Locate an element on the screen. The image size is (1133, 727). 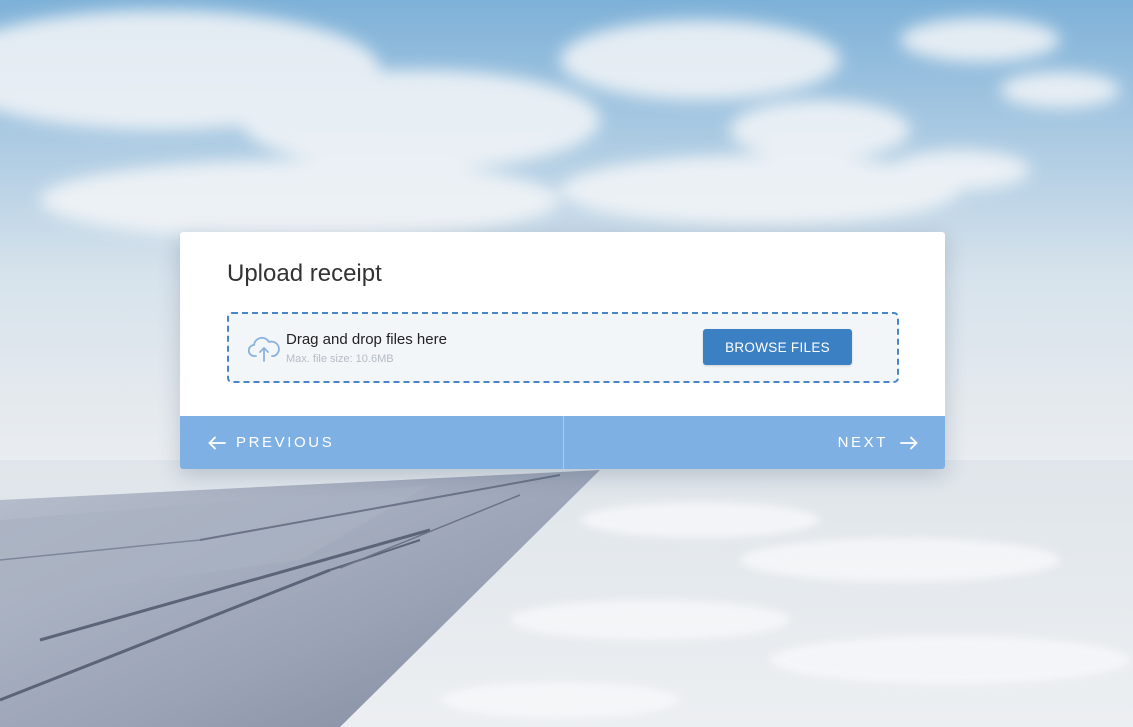
wizard-footer: PREVIOUS NEXT is located at coordinates (562, 442).